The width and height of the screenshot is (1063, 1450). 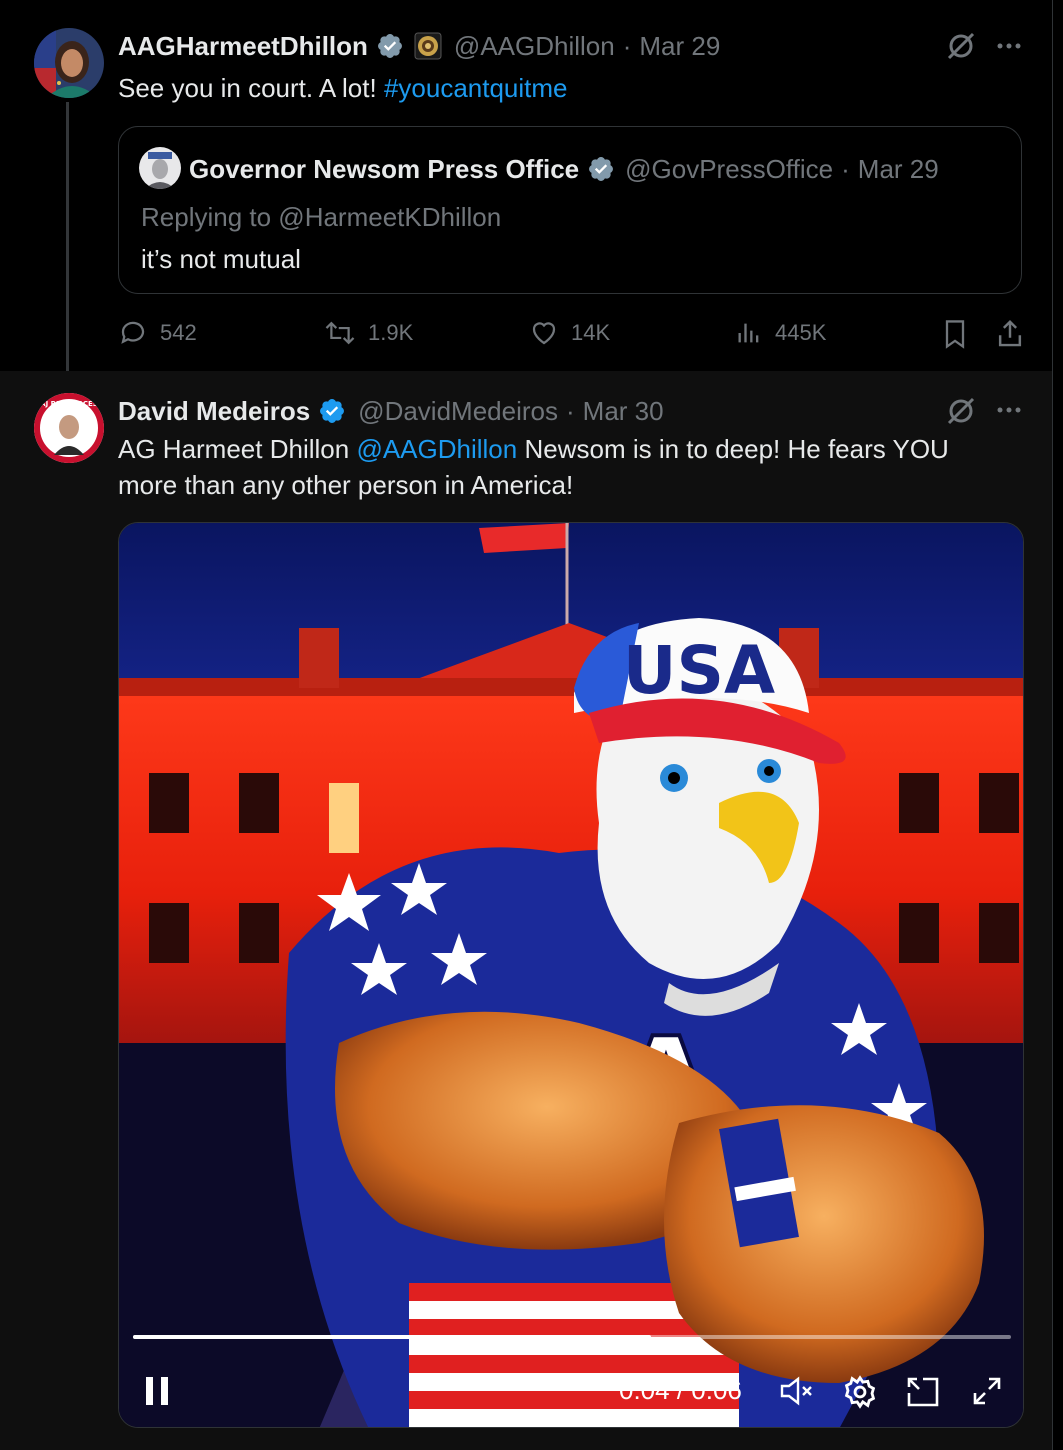 What do you see at coordinates (797, 1391) in the screenshot?
I see `mute-icon` at bounding box center [797, 1391].